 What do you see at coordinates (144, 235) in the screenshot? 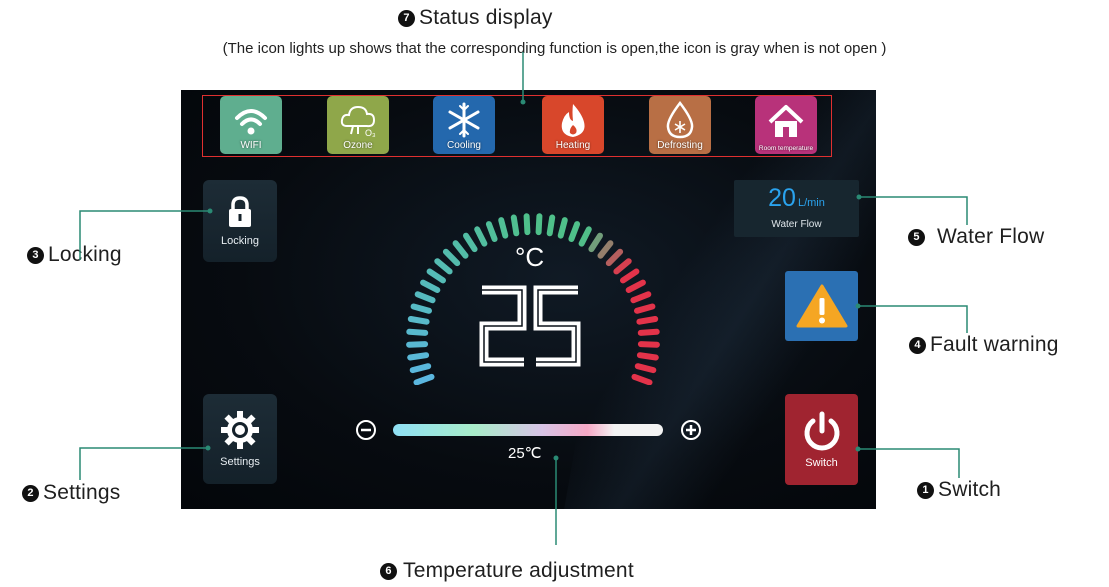
I see `leader-locking` at bounding box center [144, 235].